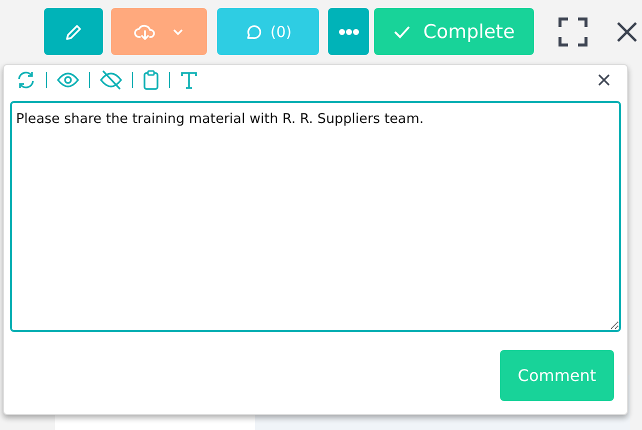 Image resolution: width=642 pixels, height=430 pixels. I want to click on more-button, so click(348, 31).